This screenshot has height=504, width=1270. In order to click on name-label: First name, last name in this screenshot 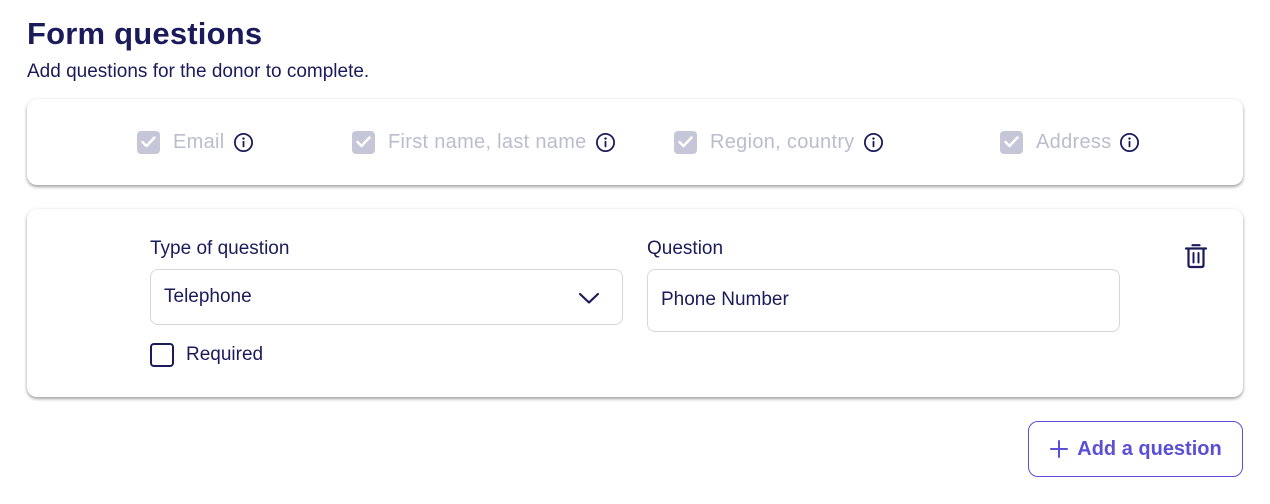, I will do `click(487, 141)`.